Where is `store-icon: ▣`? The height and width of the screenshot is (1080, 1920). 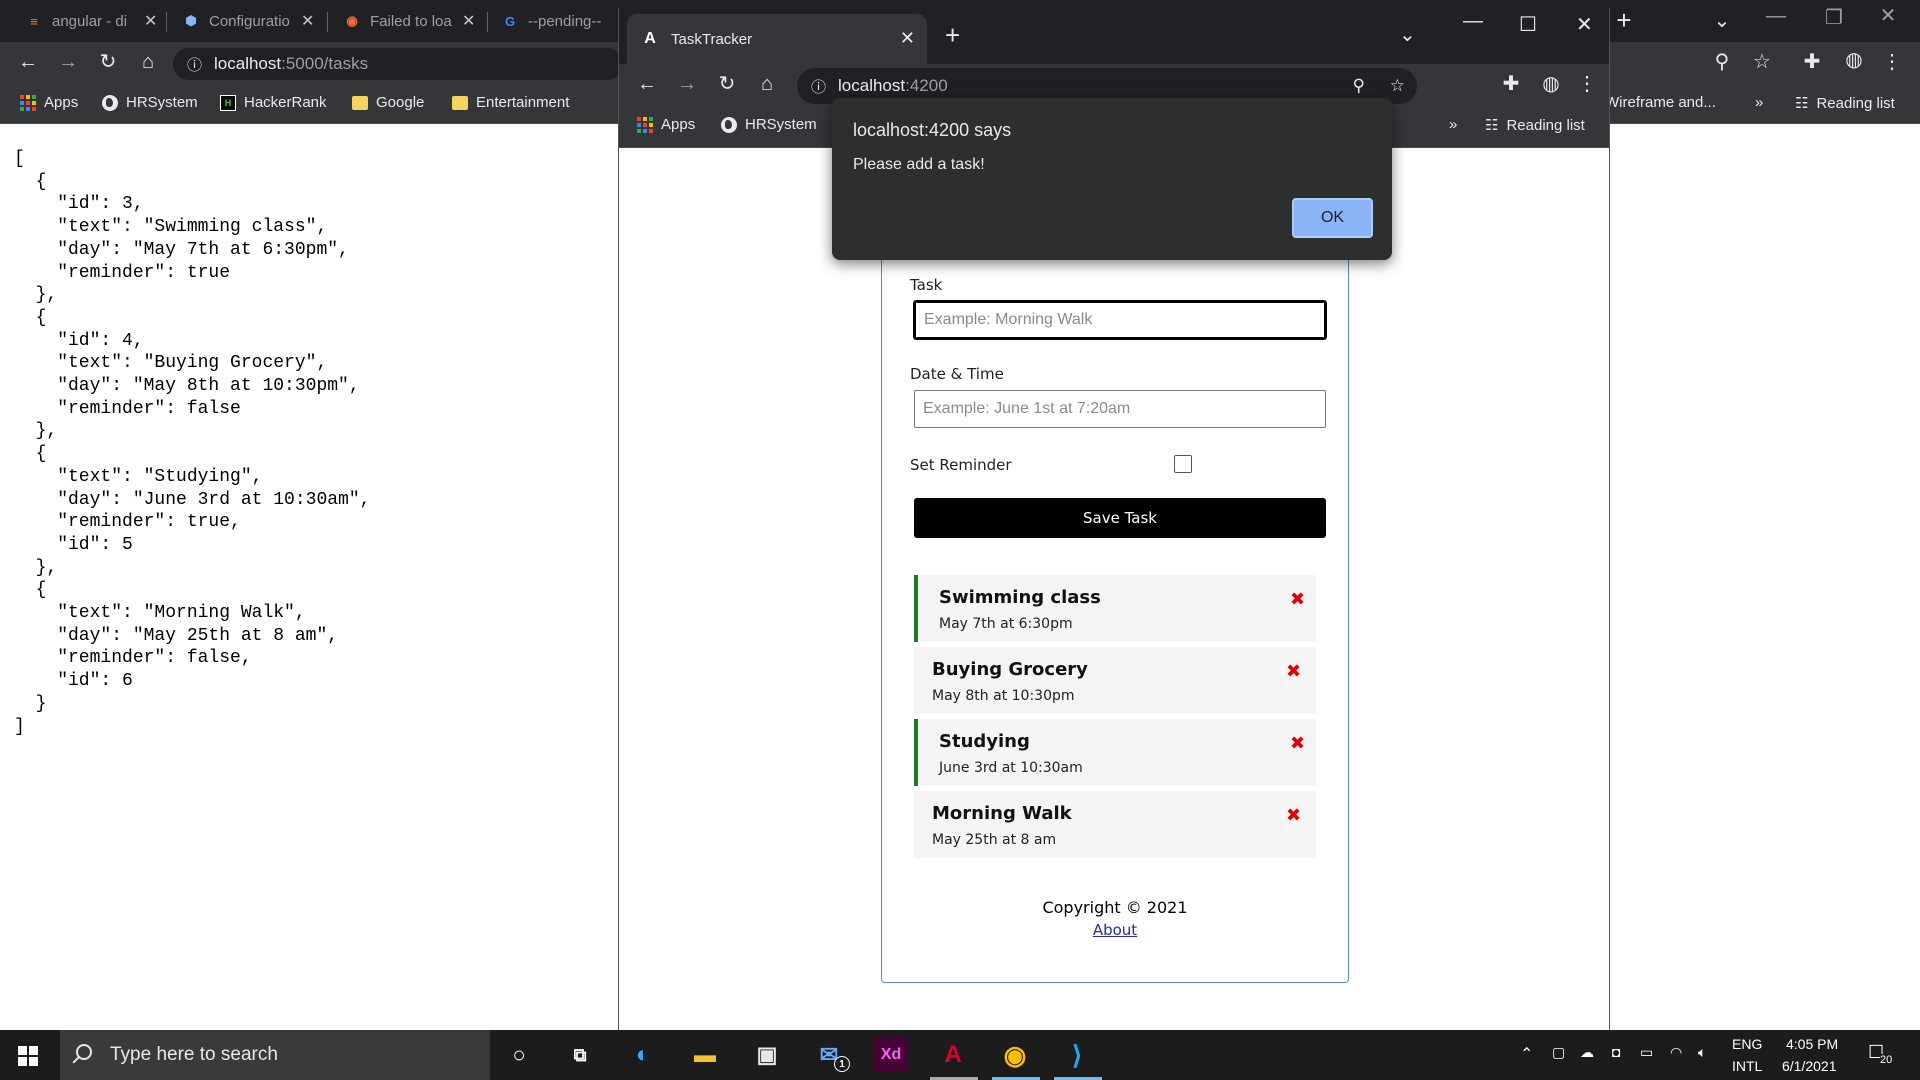
store-icon: ▣ is located at coordinates (767, 1055).